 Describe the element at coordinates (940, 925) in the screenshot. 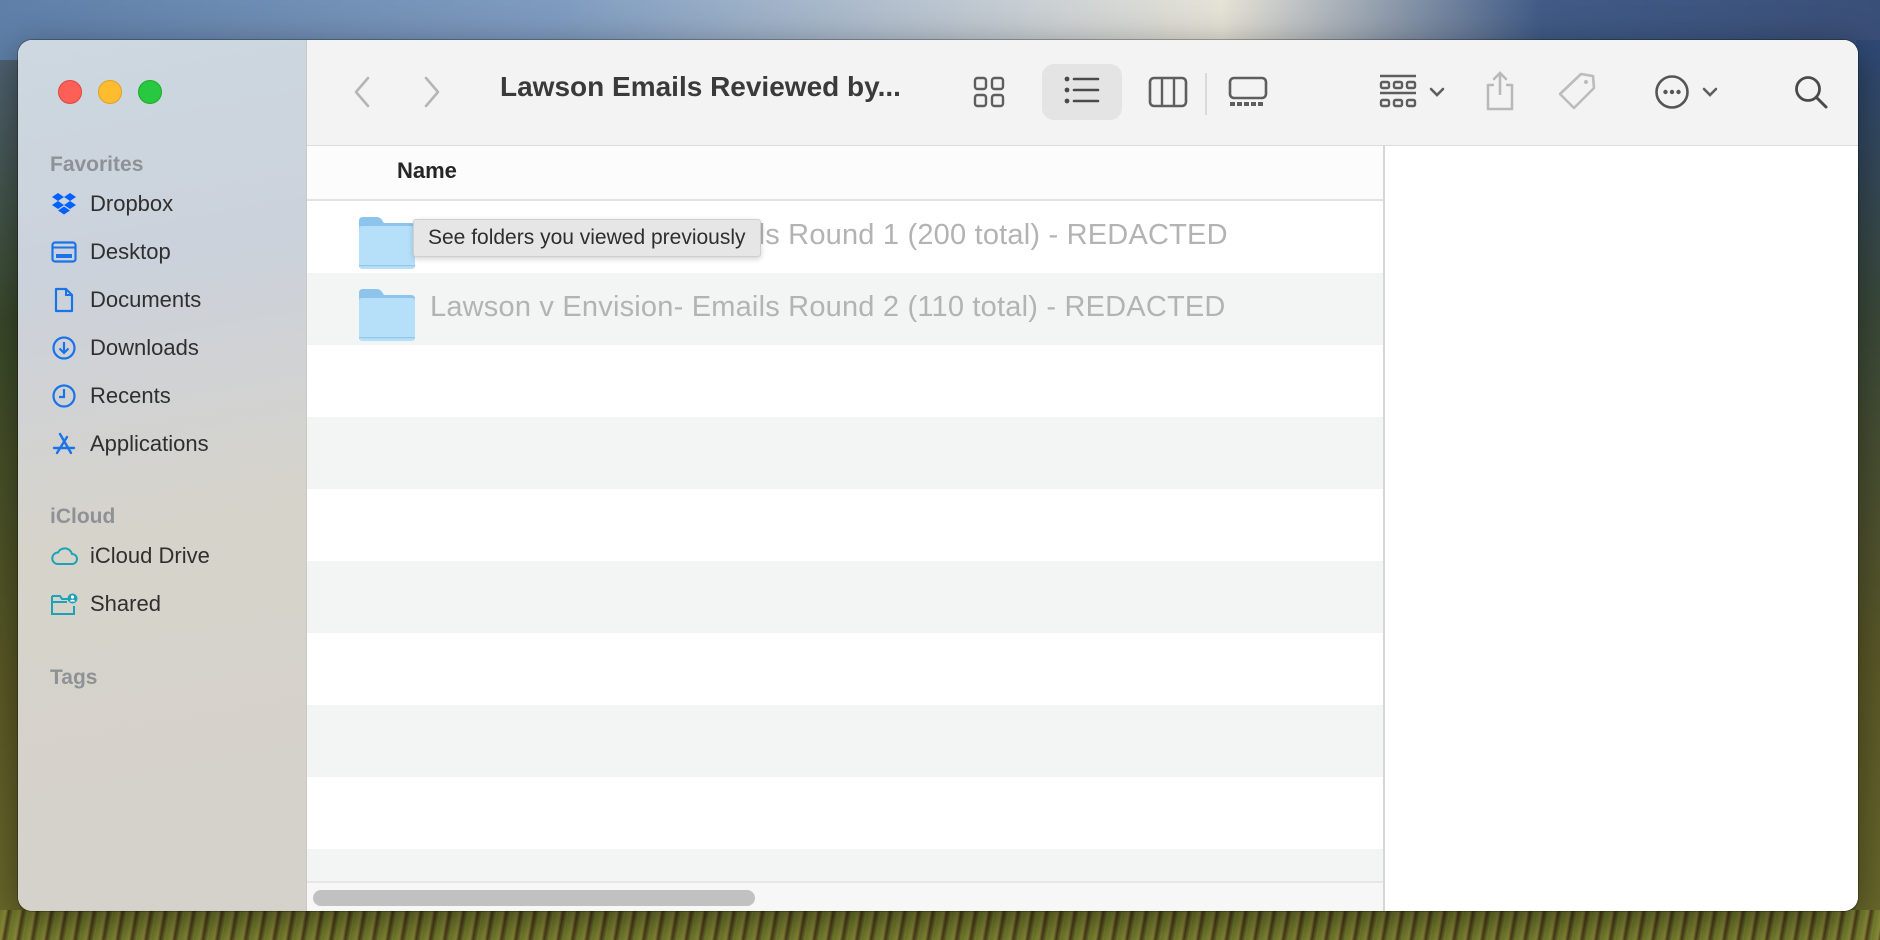

I see `desktop-wallpaper-bottom` at that location.